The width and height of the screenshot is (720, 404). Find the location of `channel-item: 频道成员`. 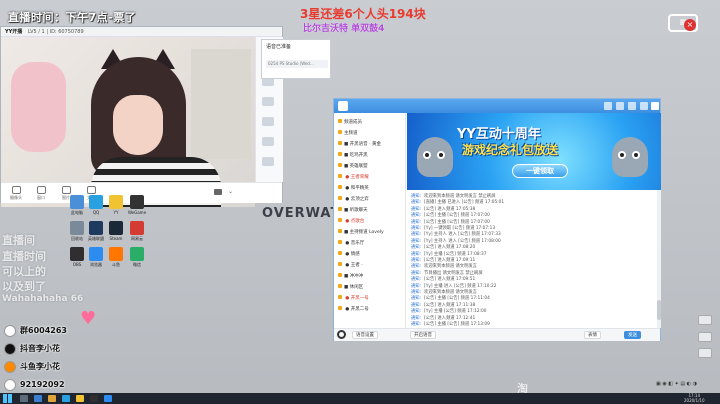

channel-item: 频道成员 is located at coordinates (350, 122).